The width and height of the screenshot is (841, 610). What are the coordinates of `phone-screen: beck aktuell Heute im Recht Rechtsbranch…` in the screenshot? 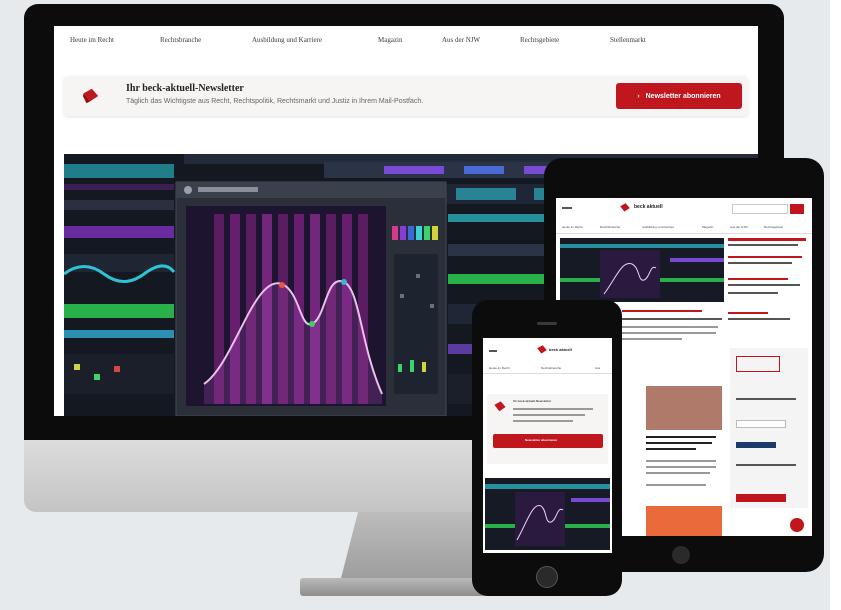 It's located at (547, 445).